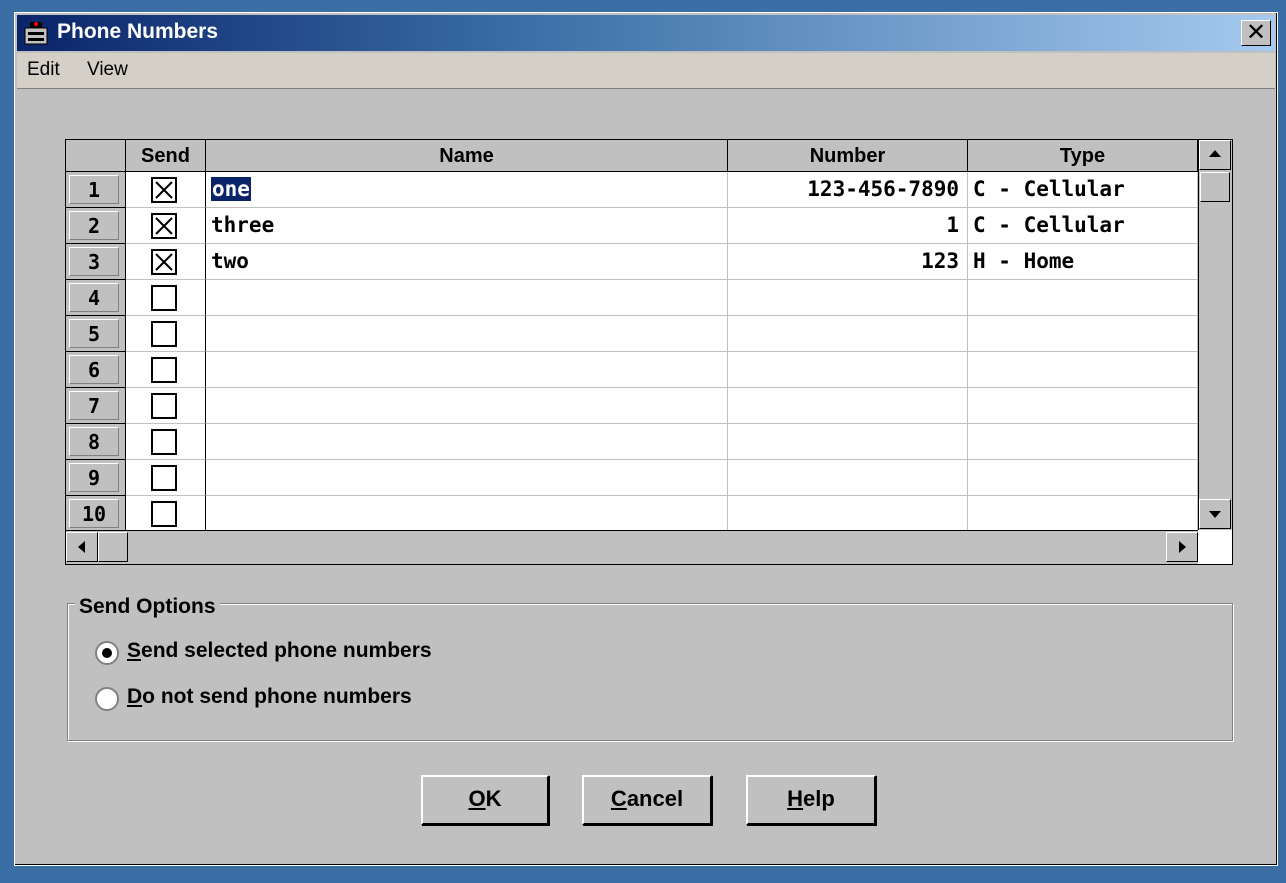 The width and height of the screenshot is (1286, 883). I want to click on radio-label-send-selected: Send selected phone numbers, so click(279, 650).